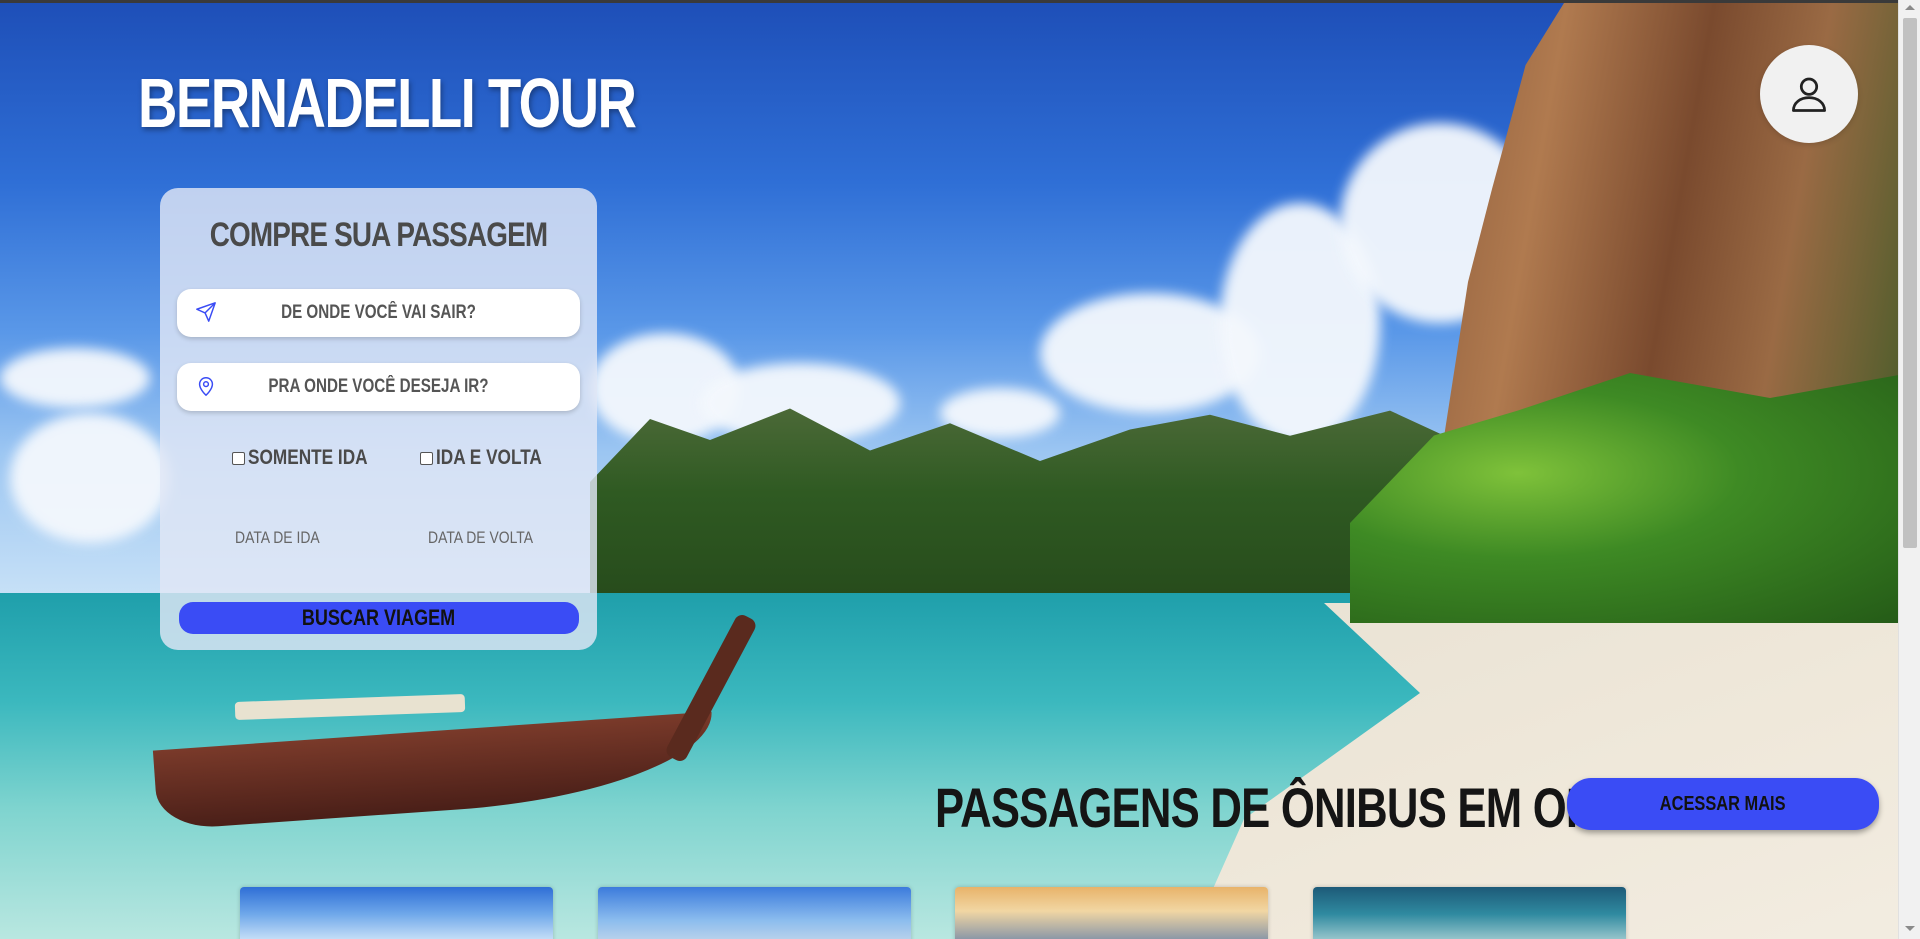 This screenshot has width=1920, height=939. What do you see at coordinates (480, 538) in the screenshot?
I see `return-date-field: DATA DE VOLTA` at bounding box center [480, 538].